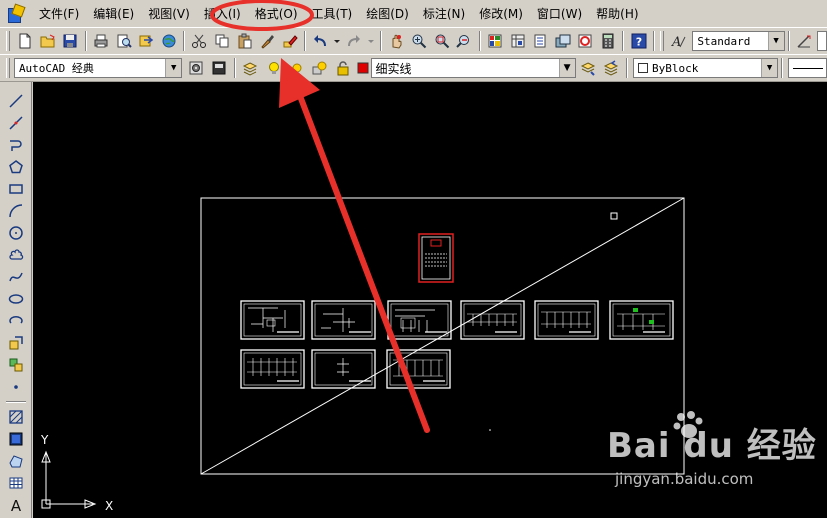 This screenshot has height=518, width=827. I want to click on hatch-tool-button, so click(16, 417).